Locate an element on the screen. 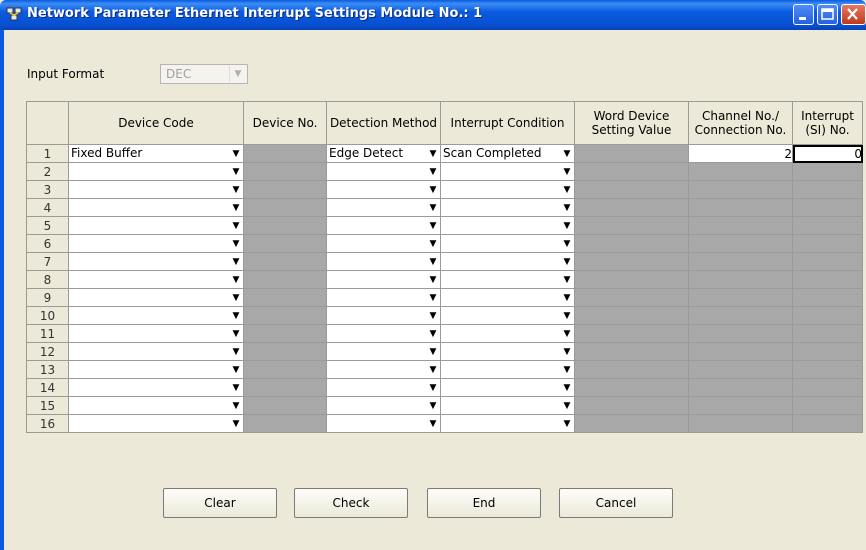 The height and width of the screenshot is (550, 866). table-row: 2 ▼ ▼ ▼ is located at coordinates (444, 171).